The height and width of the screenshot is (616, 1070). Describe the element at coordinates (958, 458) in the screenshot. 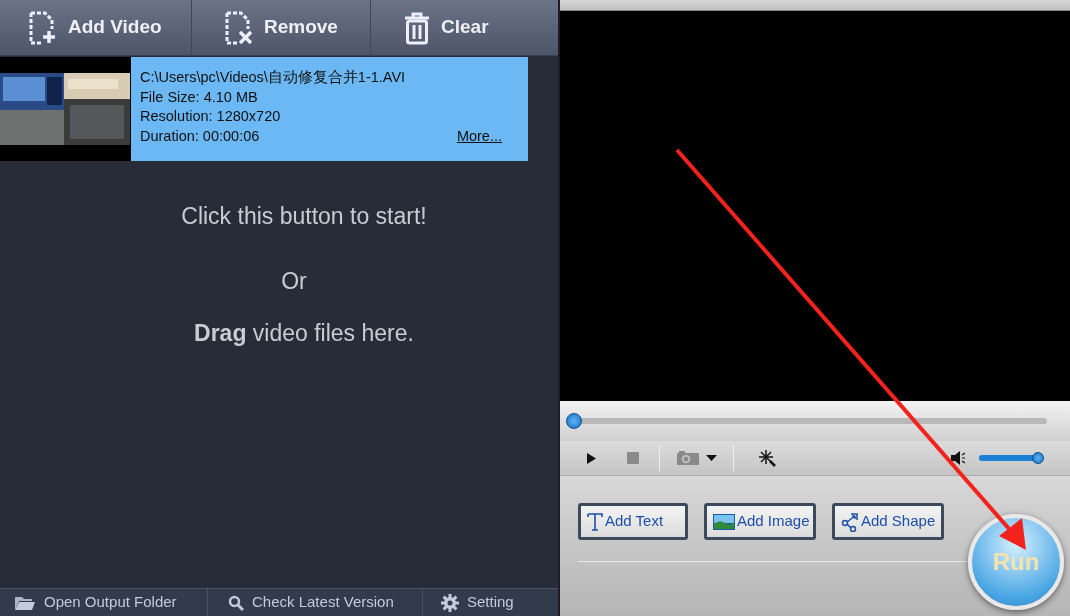

I see `volume-icon` at that location.